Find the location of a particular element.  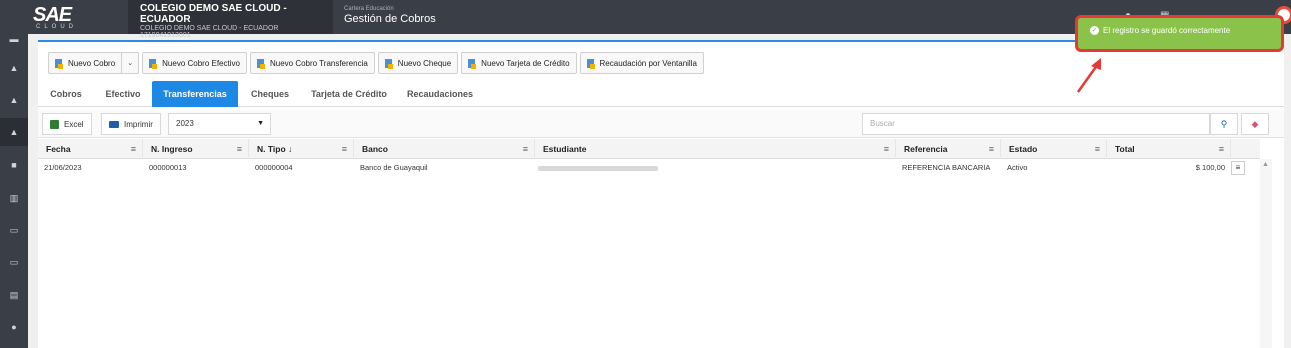

search-input: Buscar is located at coordinates (1036, 124).